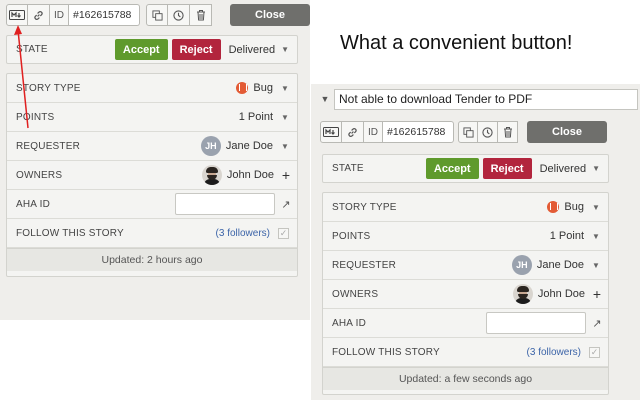  I want to click on story-title-input: Not able to download Tender to PDF, so click(486, 99).